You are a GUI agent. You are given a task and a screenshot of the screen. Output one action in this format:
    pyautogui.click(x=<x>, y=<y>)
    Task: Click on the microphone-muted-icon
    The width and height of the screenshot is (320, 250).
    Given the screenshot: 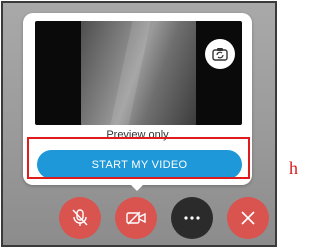 What is the action you would take?
    pyautogui.click(x=80, y=217)
    